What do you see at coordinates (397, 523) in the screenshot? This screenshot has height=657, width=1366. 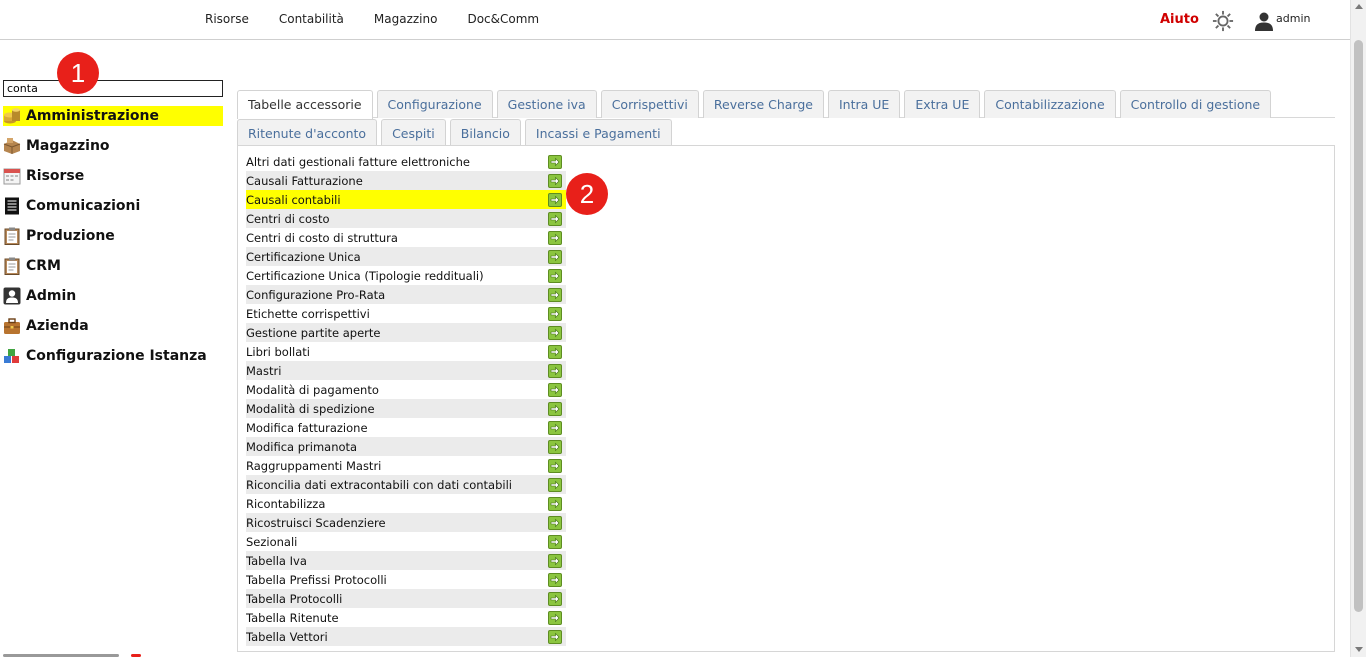 I see `list-item-label: Ricostruisci Scadenziere` at bounding box center [397, 523].